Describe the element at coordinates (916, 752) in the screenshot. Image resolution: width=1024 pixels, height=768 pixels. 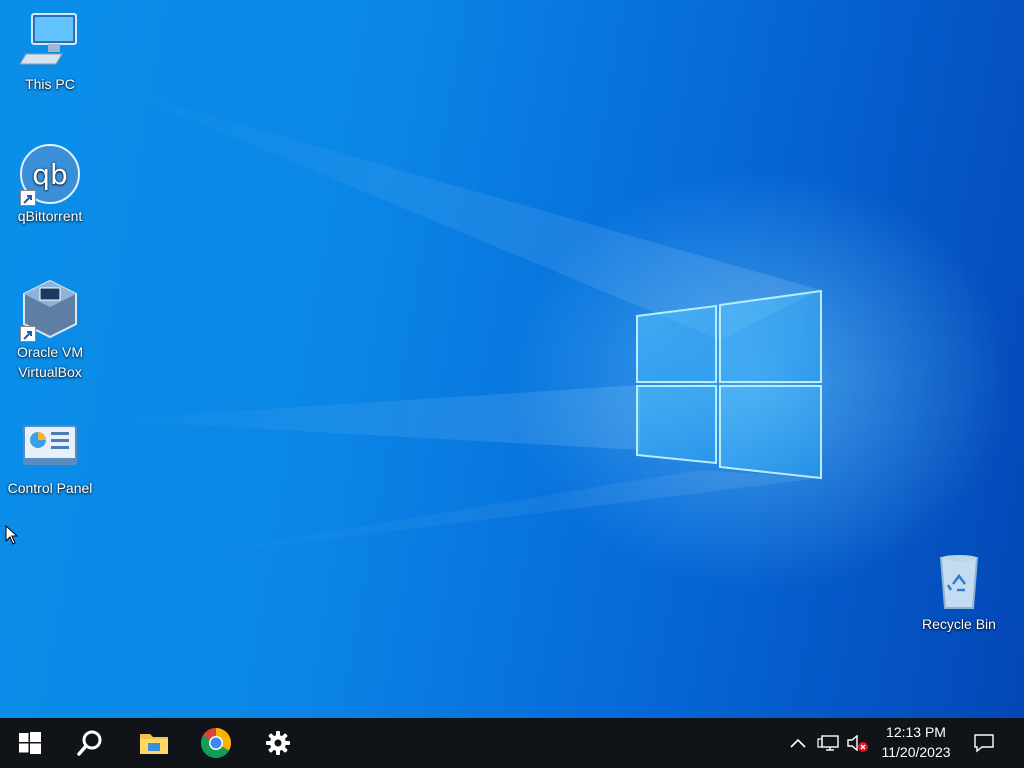
I see `clock-date: 11/20/2023` at that location.